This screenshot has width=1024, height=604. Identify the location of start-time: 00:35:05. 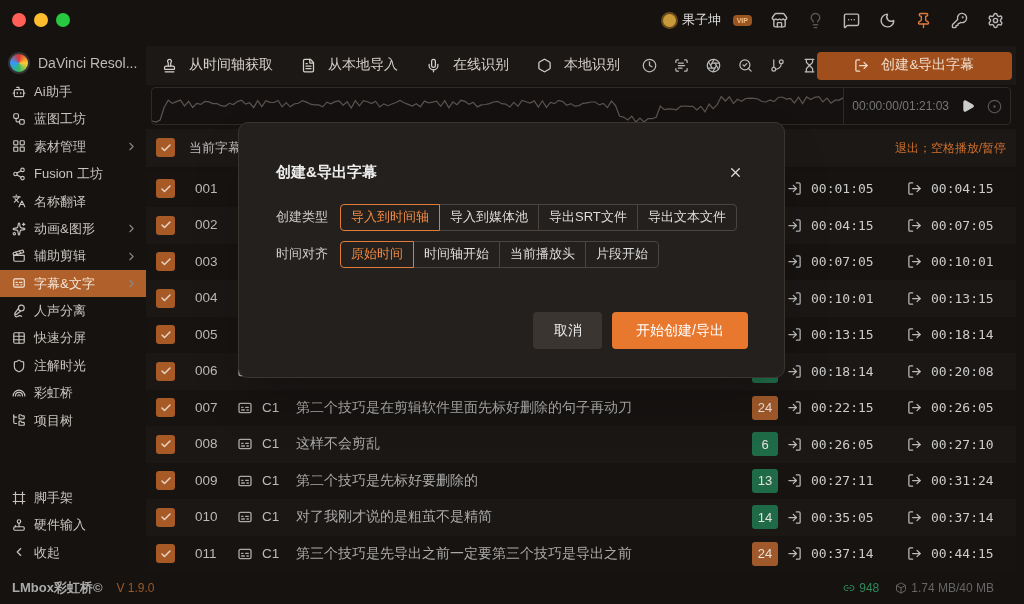
(843, 517).